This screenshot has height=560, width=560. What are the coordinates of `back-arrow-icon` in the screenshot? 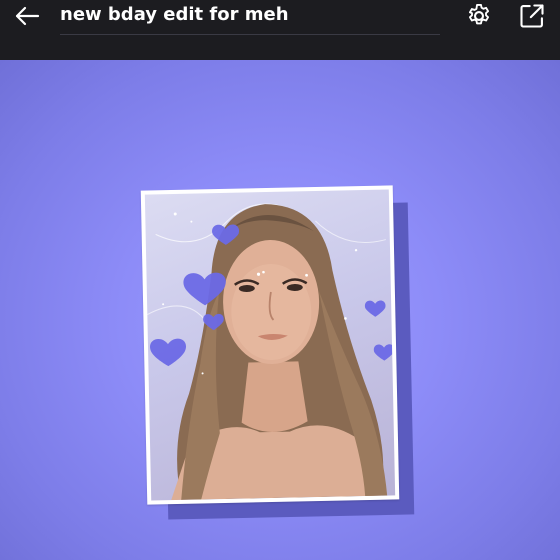 It's located at (27, 16).